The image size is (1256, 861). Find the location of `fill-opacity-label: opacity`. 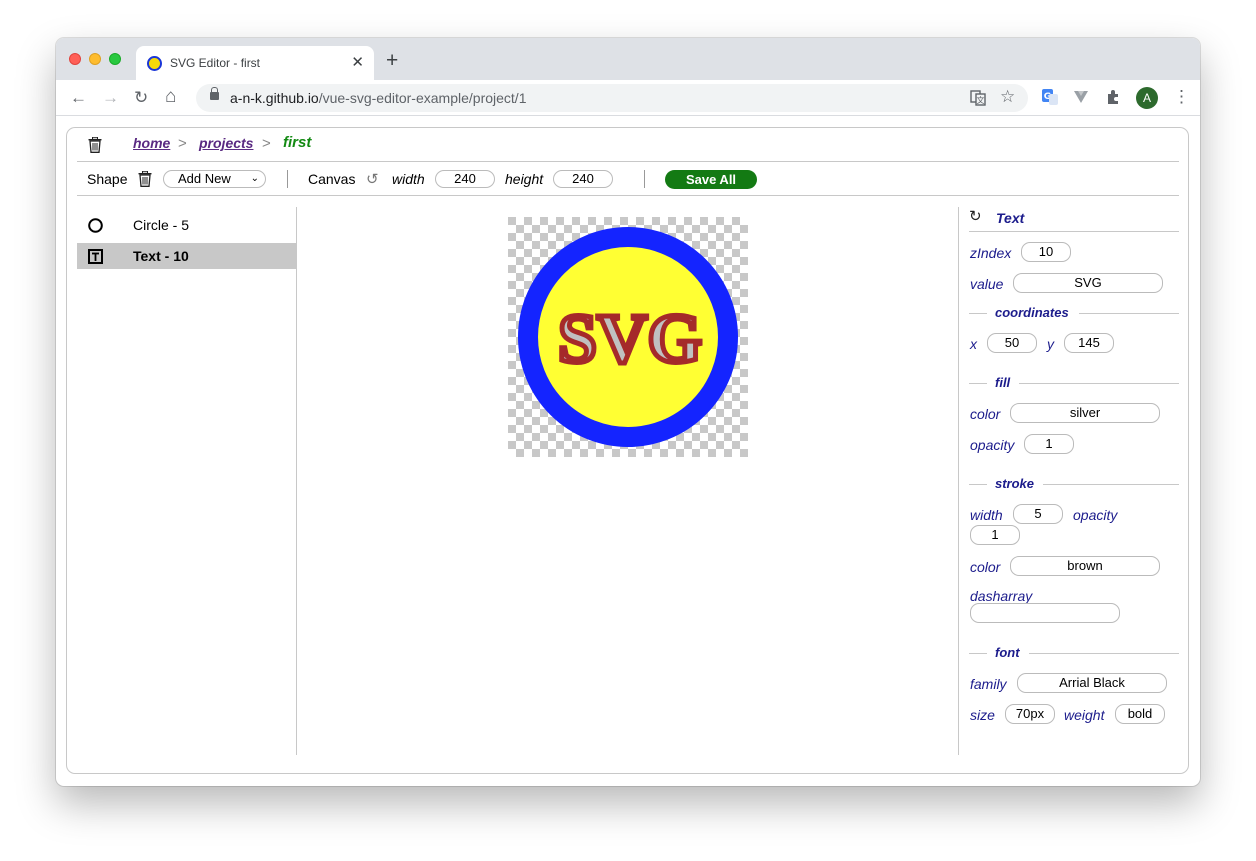

fill-opacity-label: opacity is located at coordinates (992, 445).